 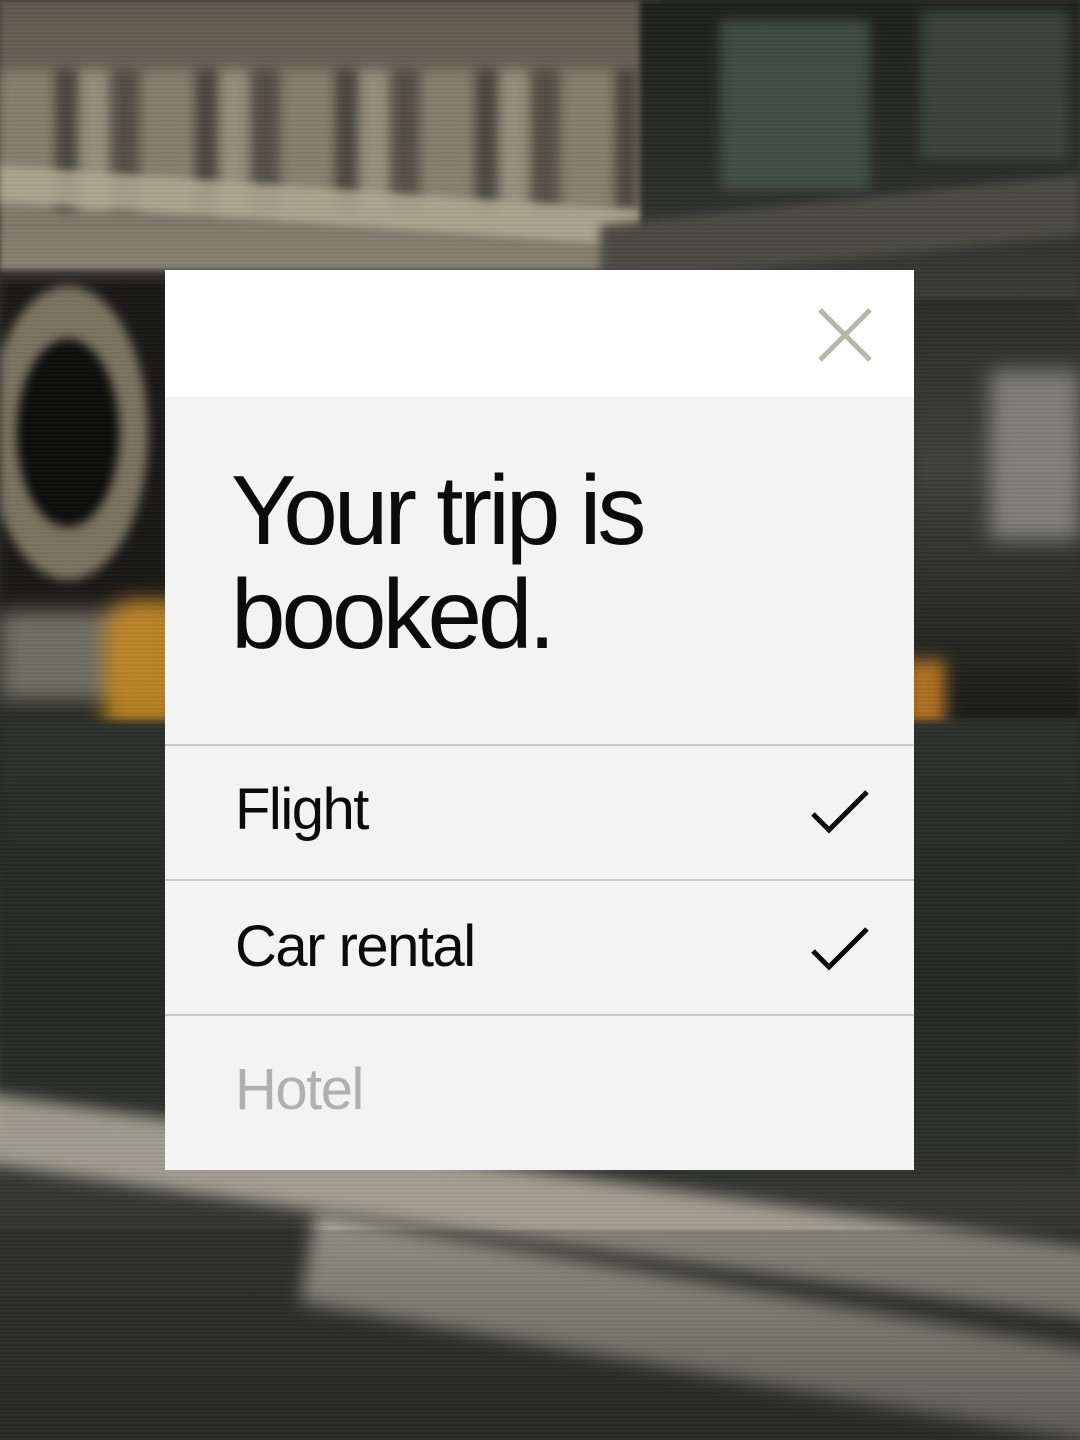 What do you see at coordinates (539, 333) in the screenshot?
I see `modal-header` at bounding box center [539, 333].